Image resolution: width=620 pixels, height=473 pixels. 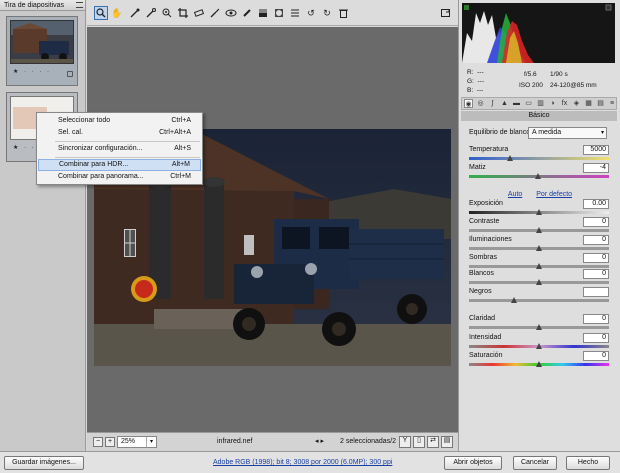 What do you see at coordinates (343, 13) in the screenshot?
I see `trash-icon` at bounding box center [343, 13].